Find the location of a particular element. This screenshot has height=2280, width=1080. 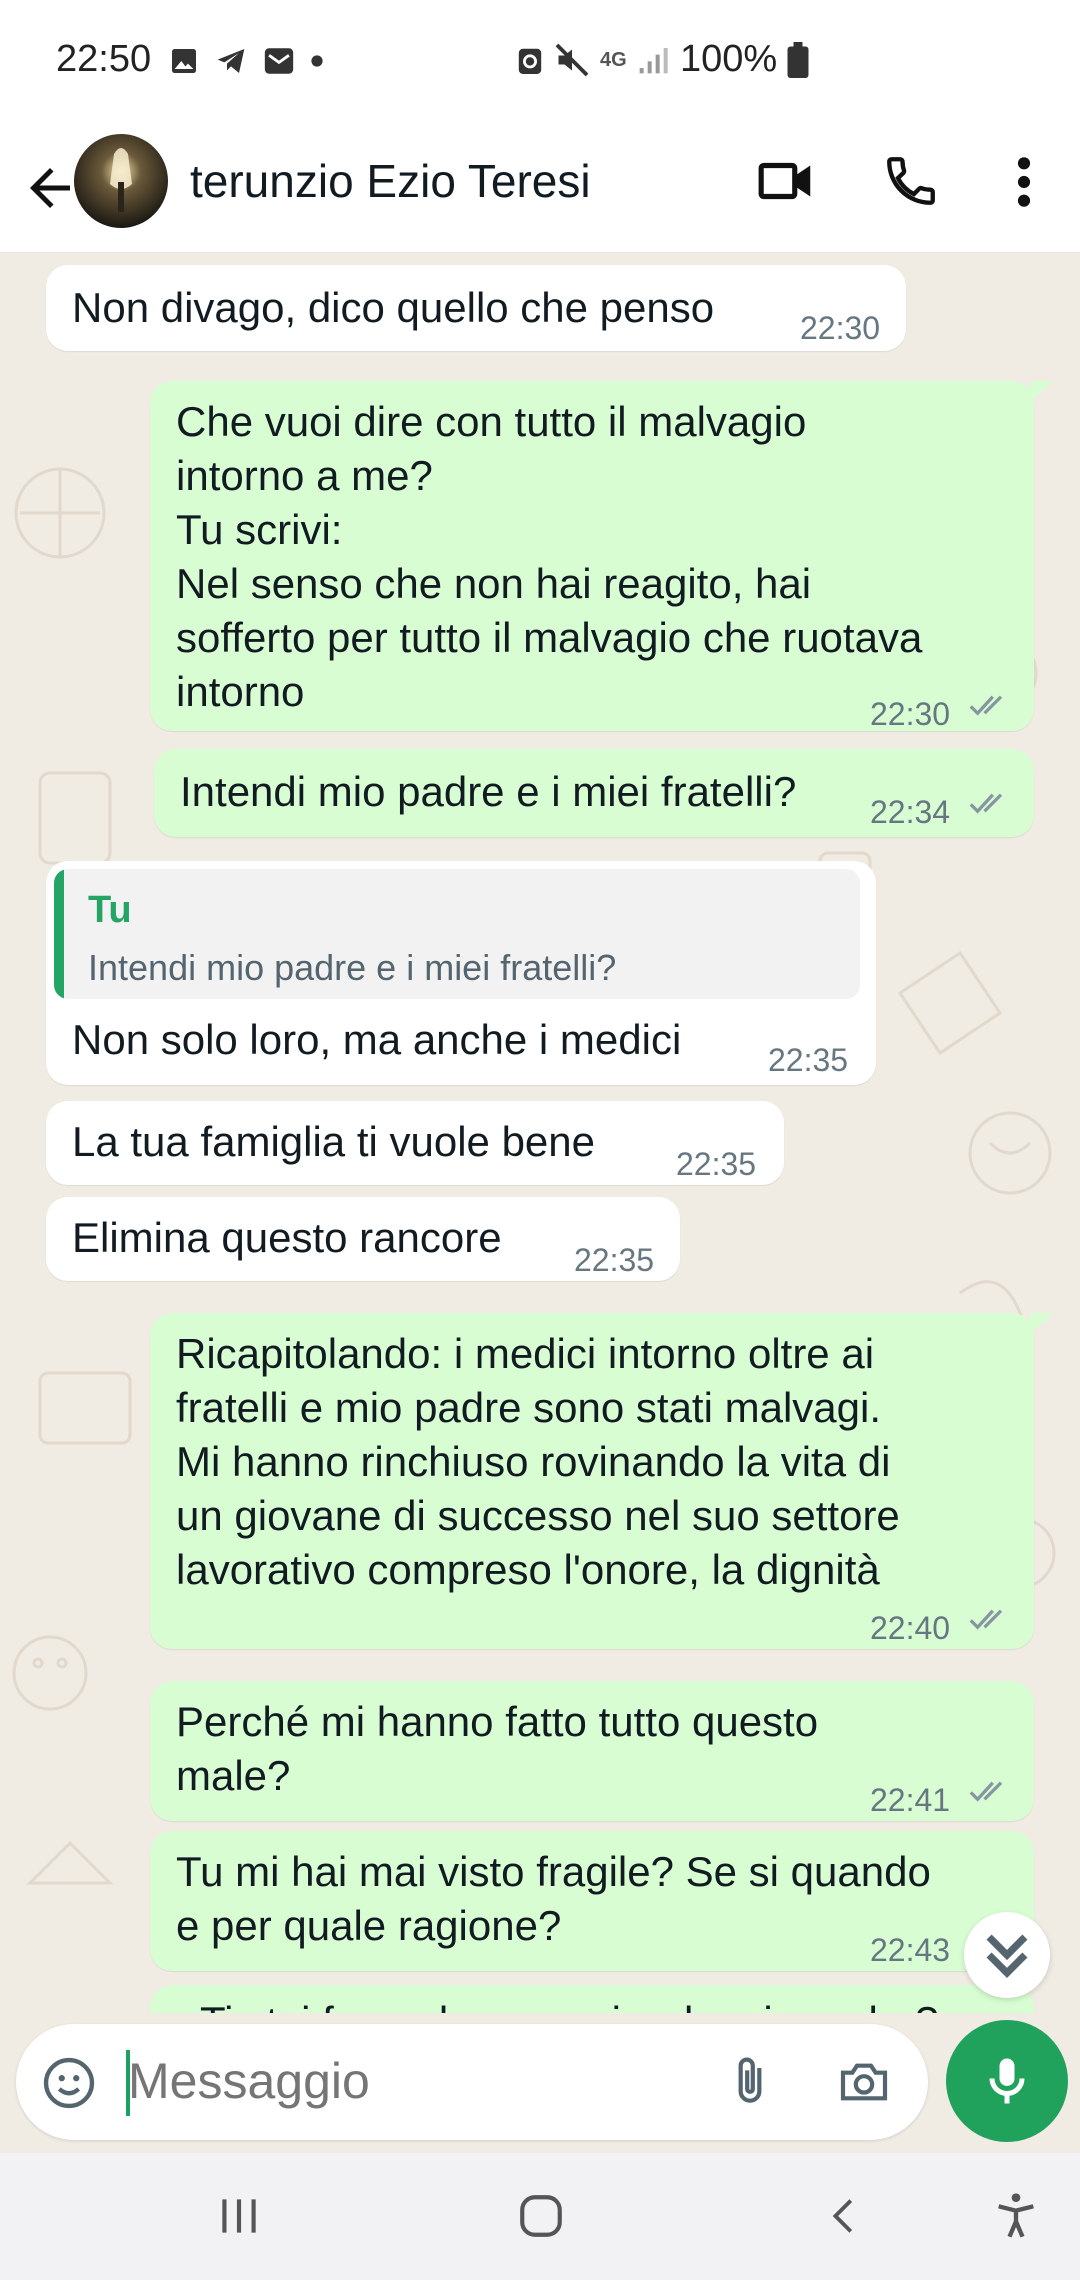

telegram-icon is located at coordinates (231, 61).